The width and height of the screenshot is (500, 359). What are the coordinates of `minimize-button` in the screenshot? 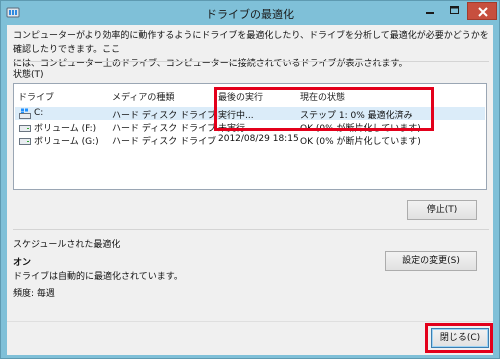 It's located at (429, 11).